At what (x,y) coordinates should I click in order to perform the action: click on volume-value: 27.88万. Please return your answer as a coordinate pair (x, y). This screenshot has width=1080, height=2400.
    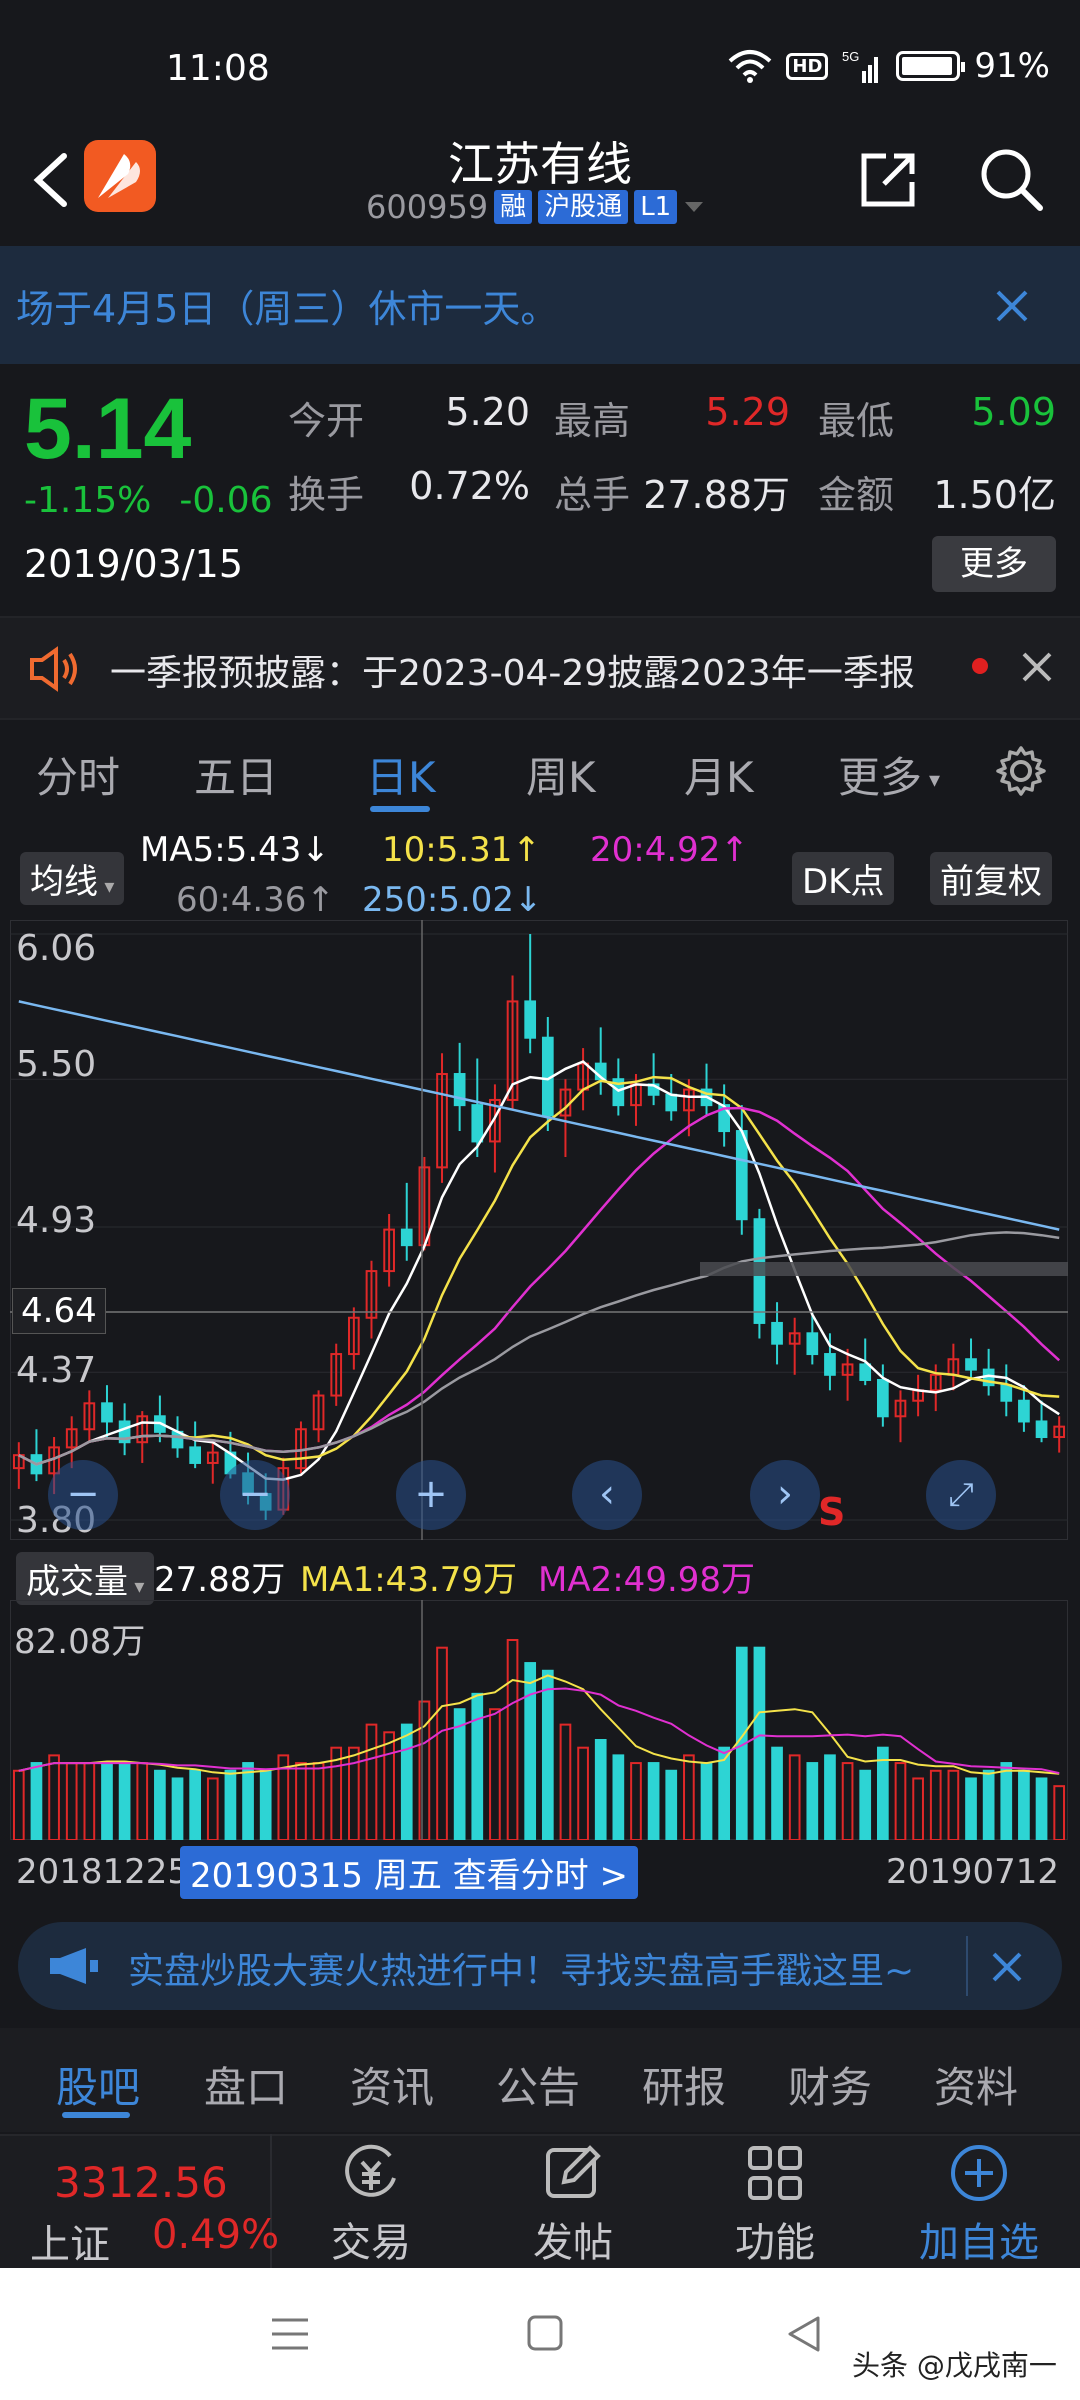
    Looking at the image, I should click on (716, 495).